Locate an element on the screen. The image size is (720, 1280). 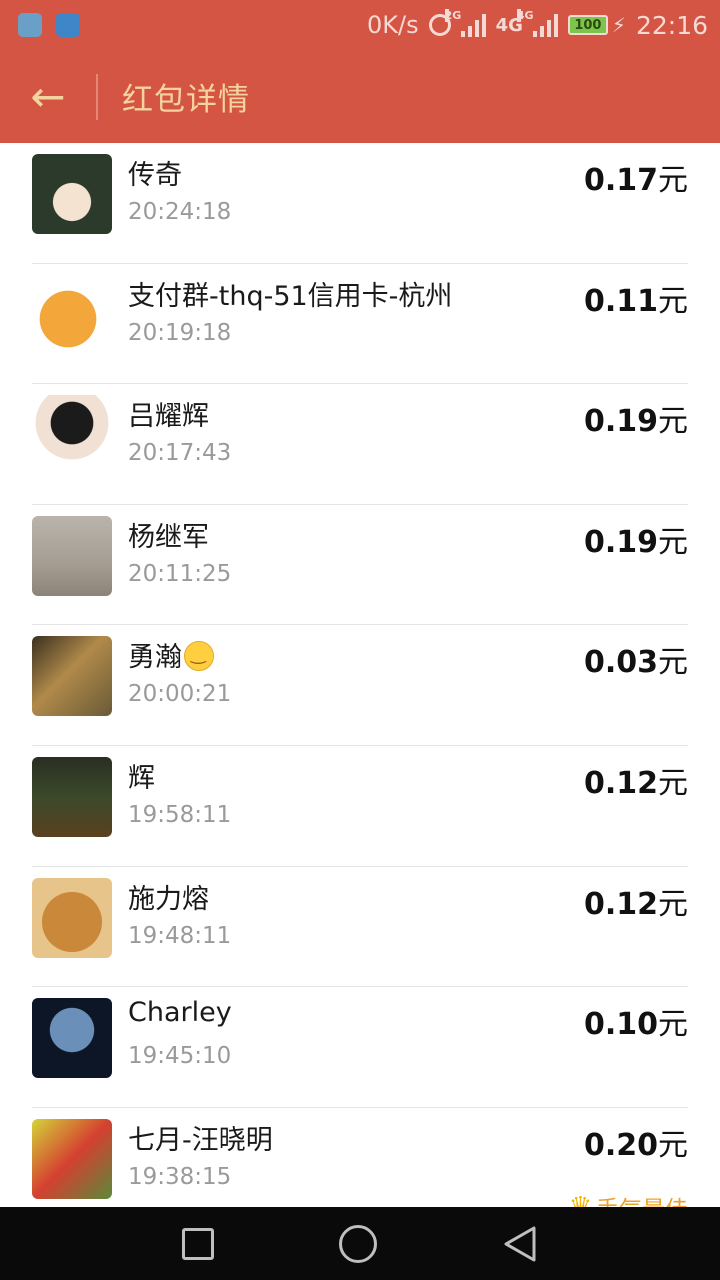
amount-value: 0.03 is located at coordinates (620, 663).